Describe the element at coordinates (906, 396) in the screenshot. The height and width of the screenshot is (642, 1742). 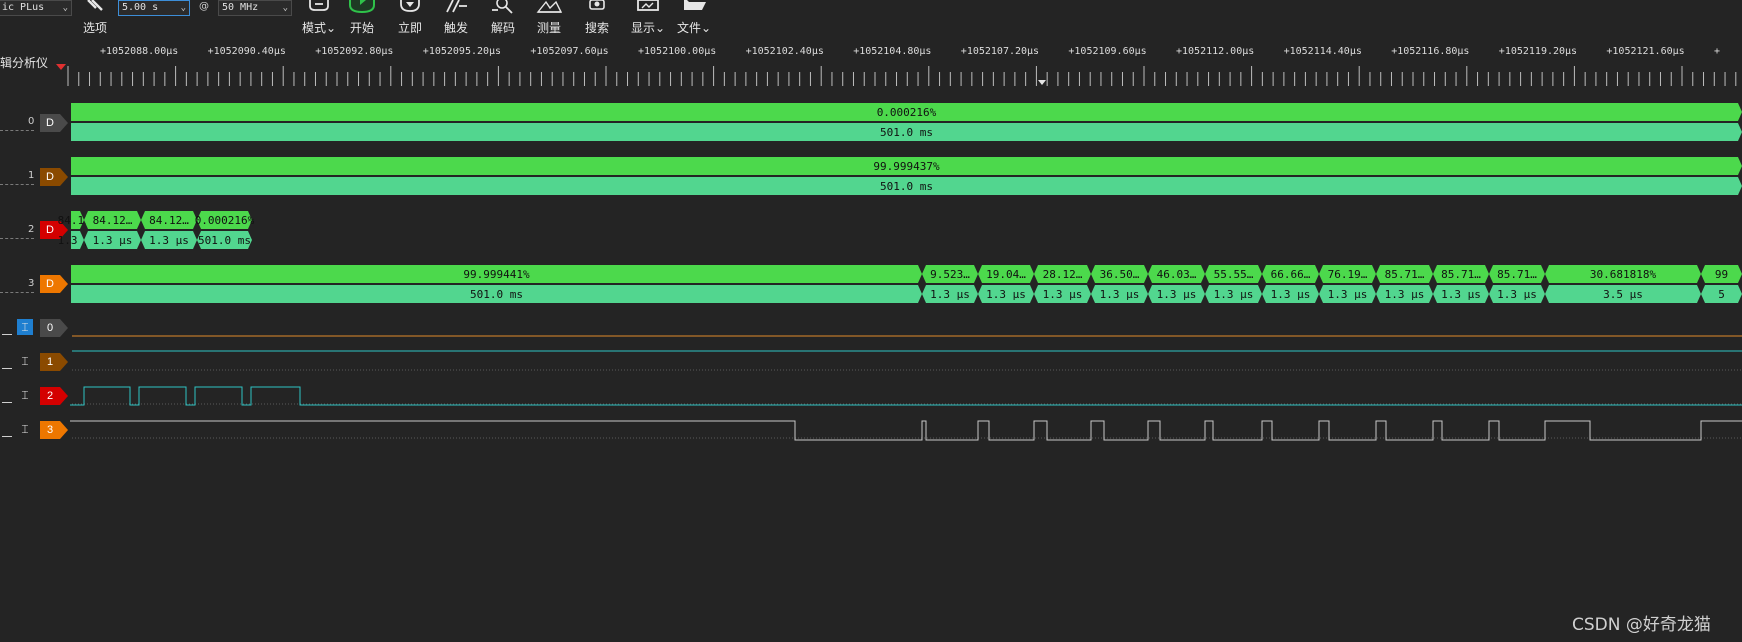
I see `trace-ch2` at that location.